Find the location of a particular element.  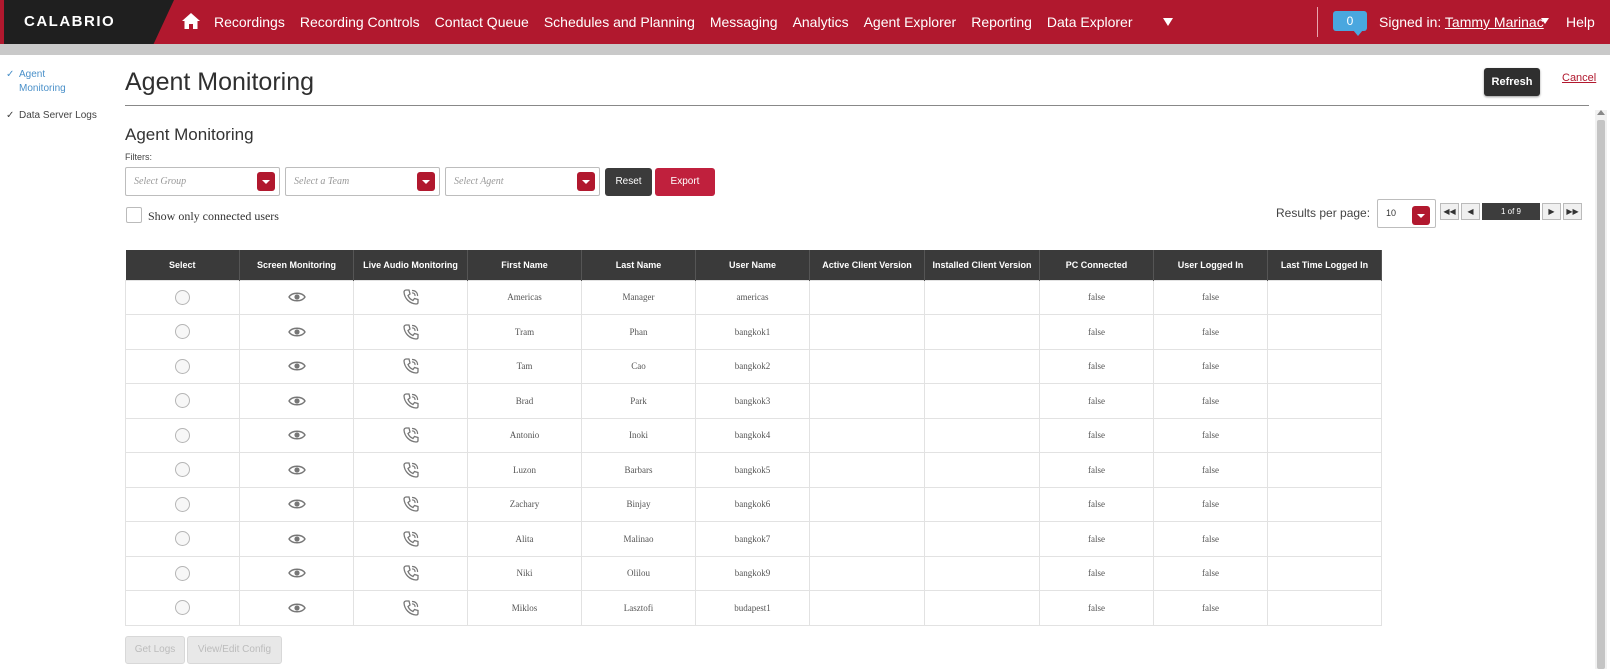

column-header: Live Audio Monitoring is located at coordinates (410, 265).